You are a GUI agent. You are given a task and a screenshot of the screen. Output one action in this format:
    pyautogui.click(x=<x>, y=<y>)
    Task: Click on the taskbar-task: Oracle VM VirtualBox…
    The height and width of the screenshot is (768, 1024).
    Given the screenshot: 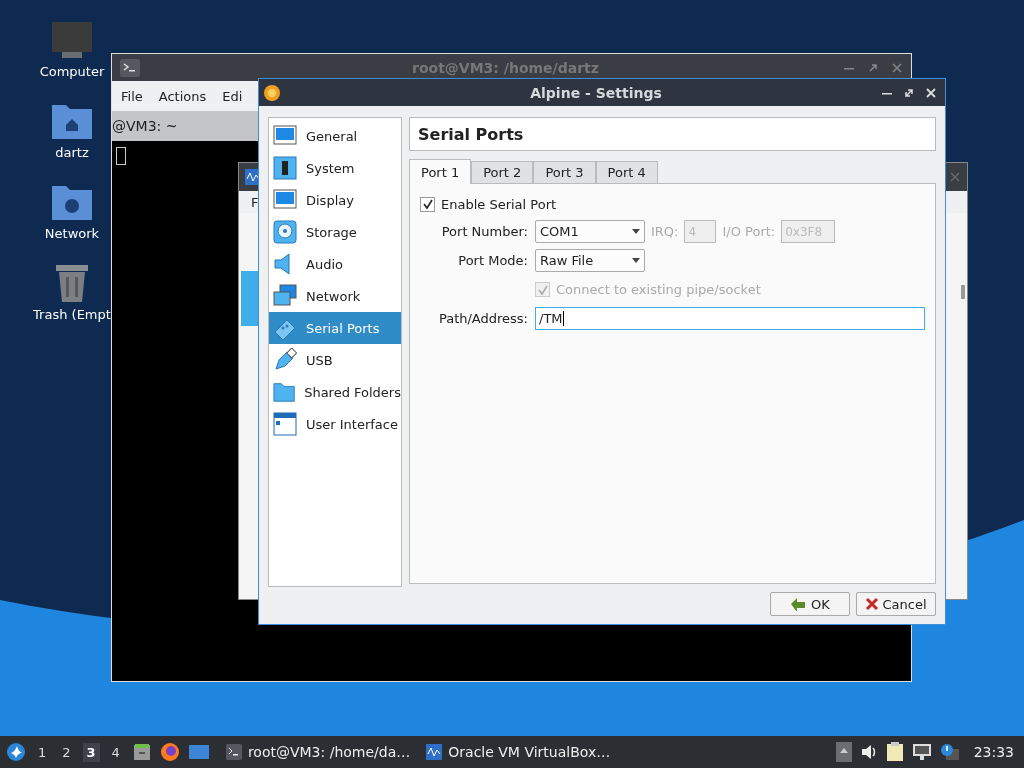 What is the action you would take?
    pyautogui.click(x=518, y=752)
    